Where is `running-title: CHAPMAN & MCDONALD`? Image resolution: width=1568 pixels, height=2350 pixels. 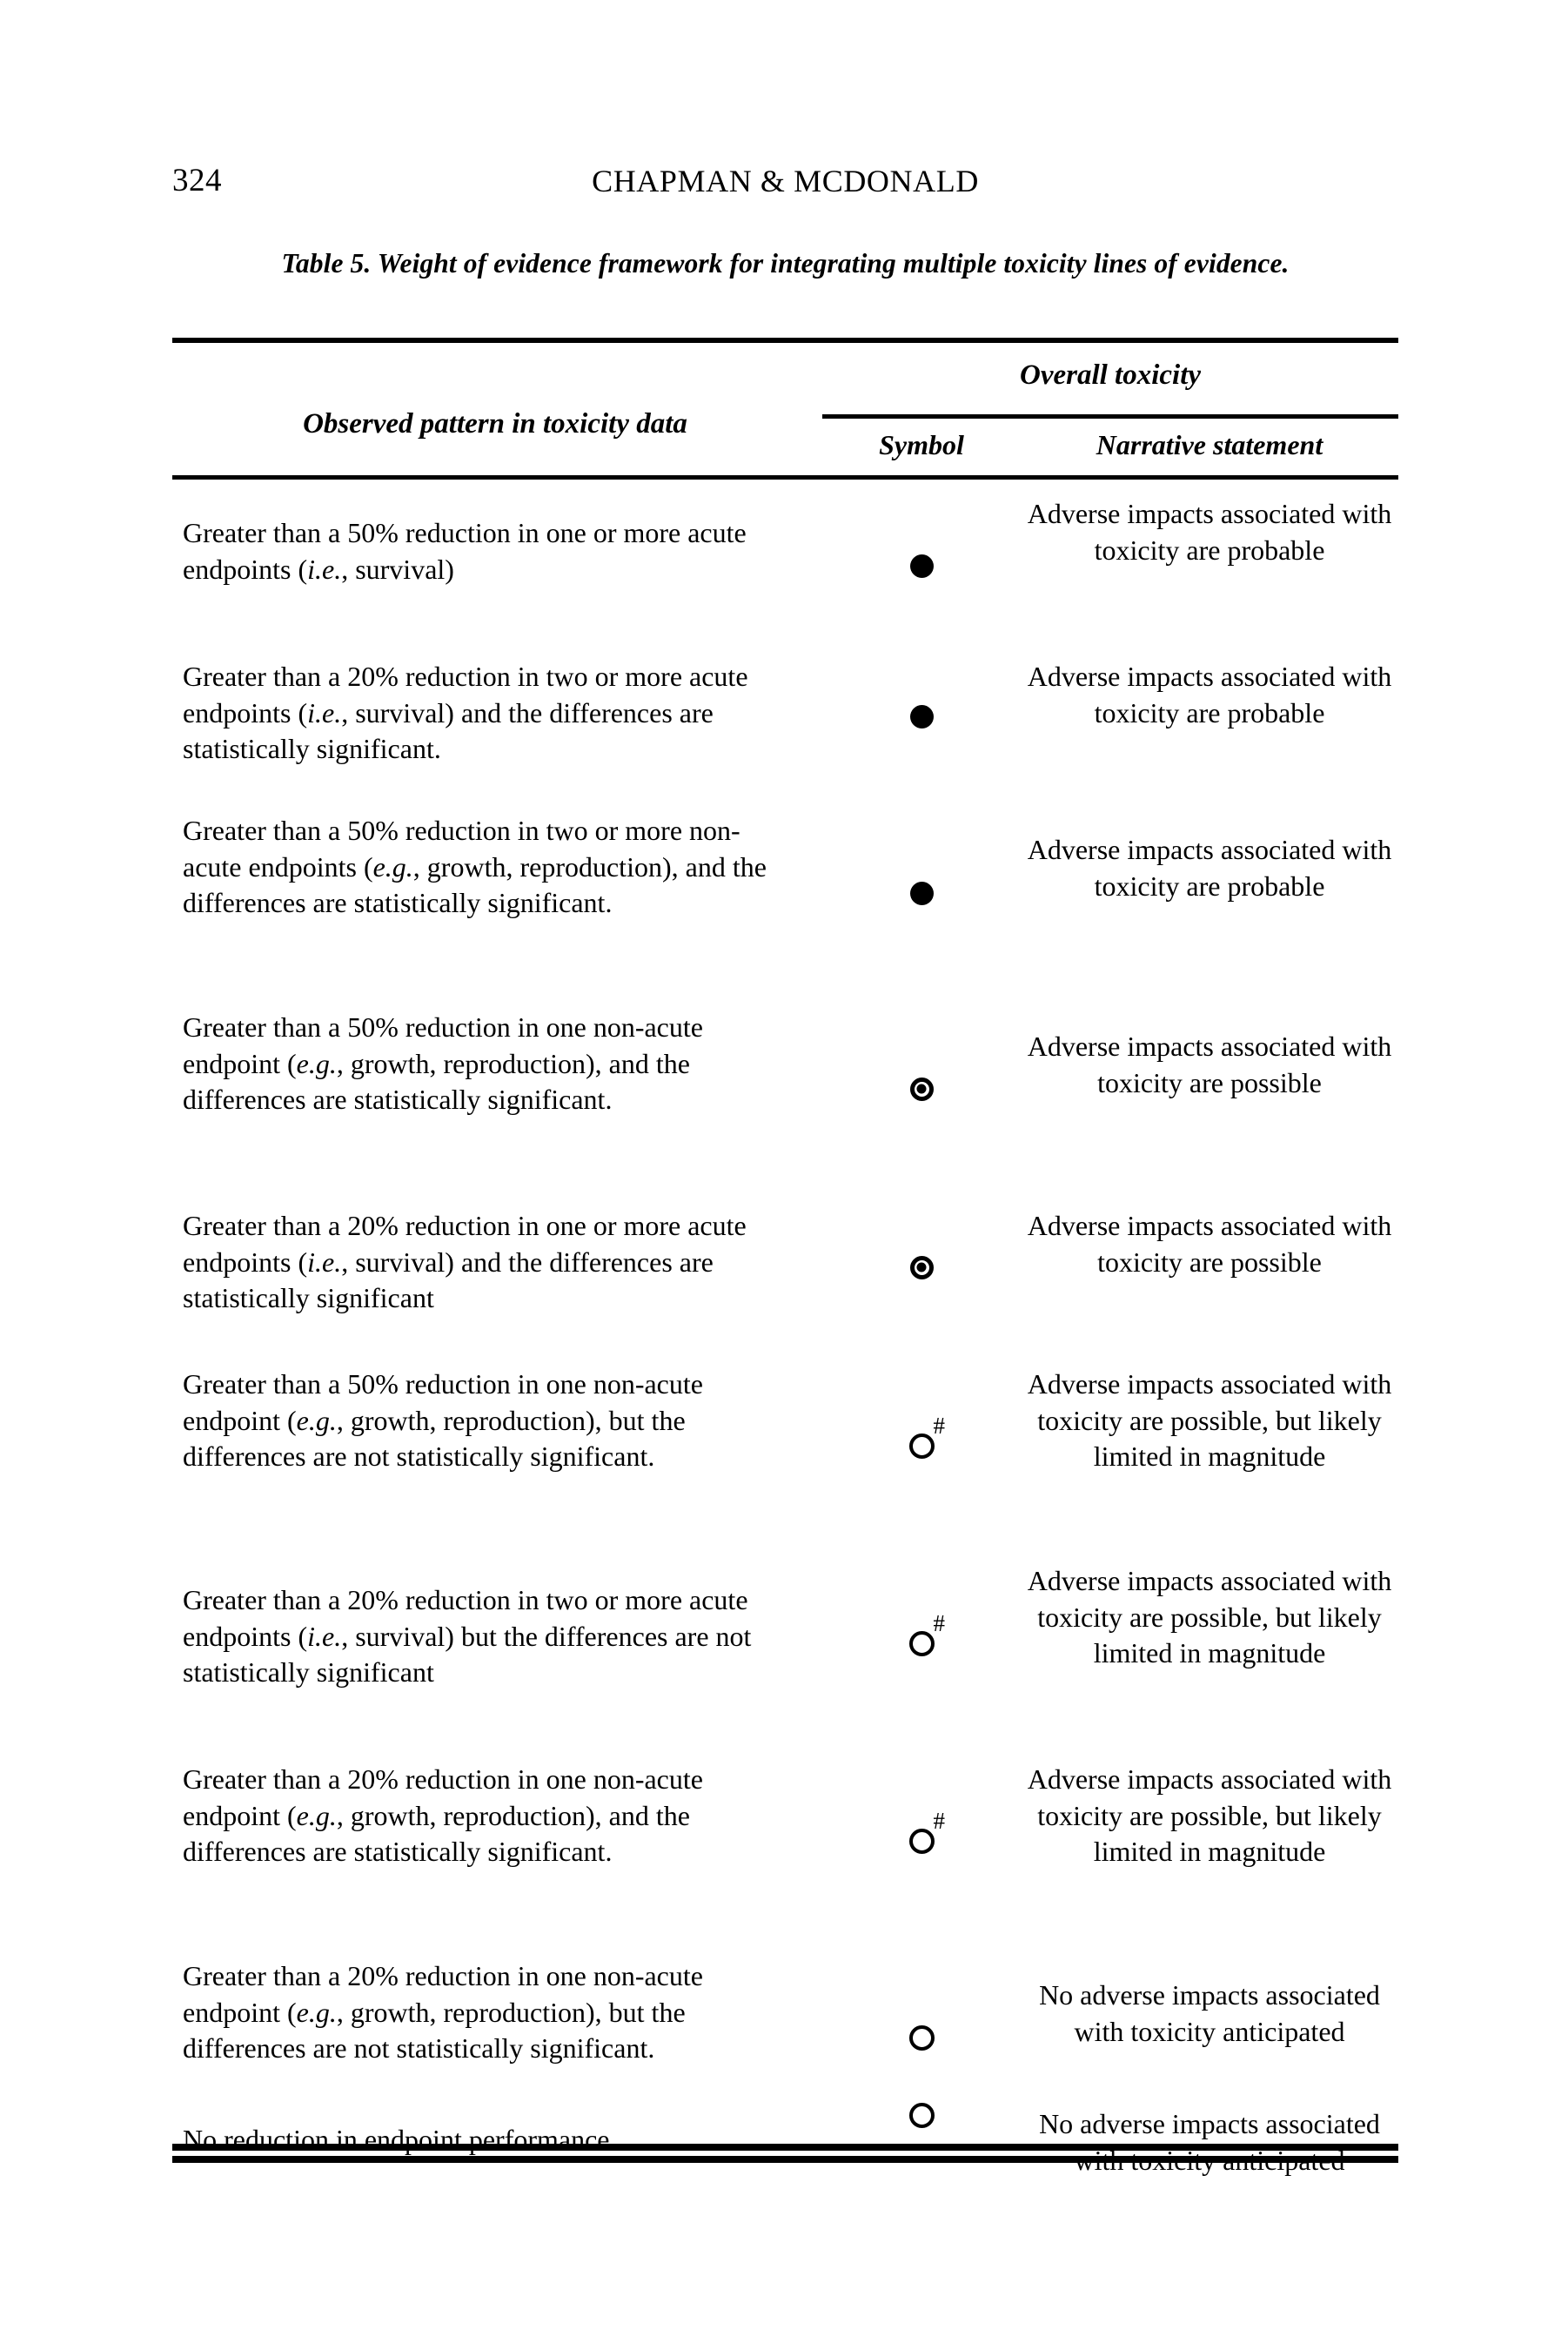
running-title: CHAPMAN & MCDONALD is located at coordinates (786, 181).